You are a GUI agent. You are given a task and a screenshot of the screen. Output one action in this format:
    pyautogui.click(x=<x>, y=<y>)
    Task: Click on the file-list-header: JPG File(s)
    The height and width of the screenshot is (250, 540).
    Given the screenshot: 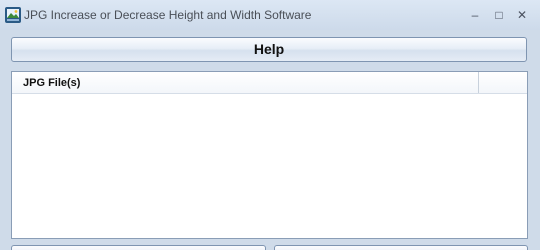 What is the action you would take?
    pyautogui.click(x=269, y=83)
    